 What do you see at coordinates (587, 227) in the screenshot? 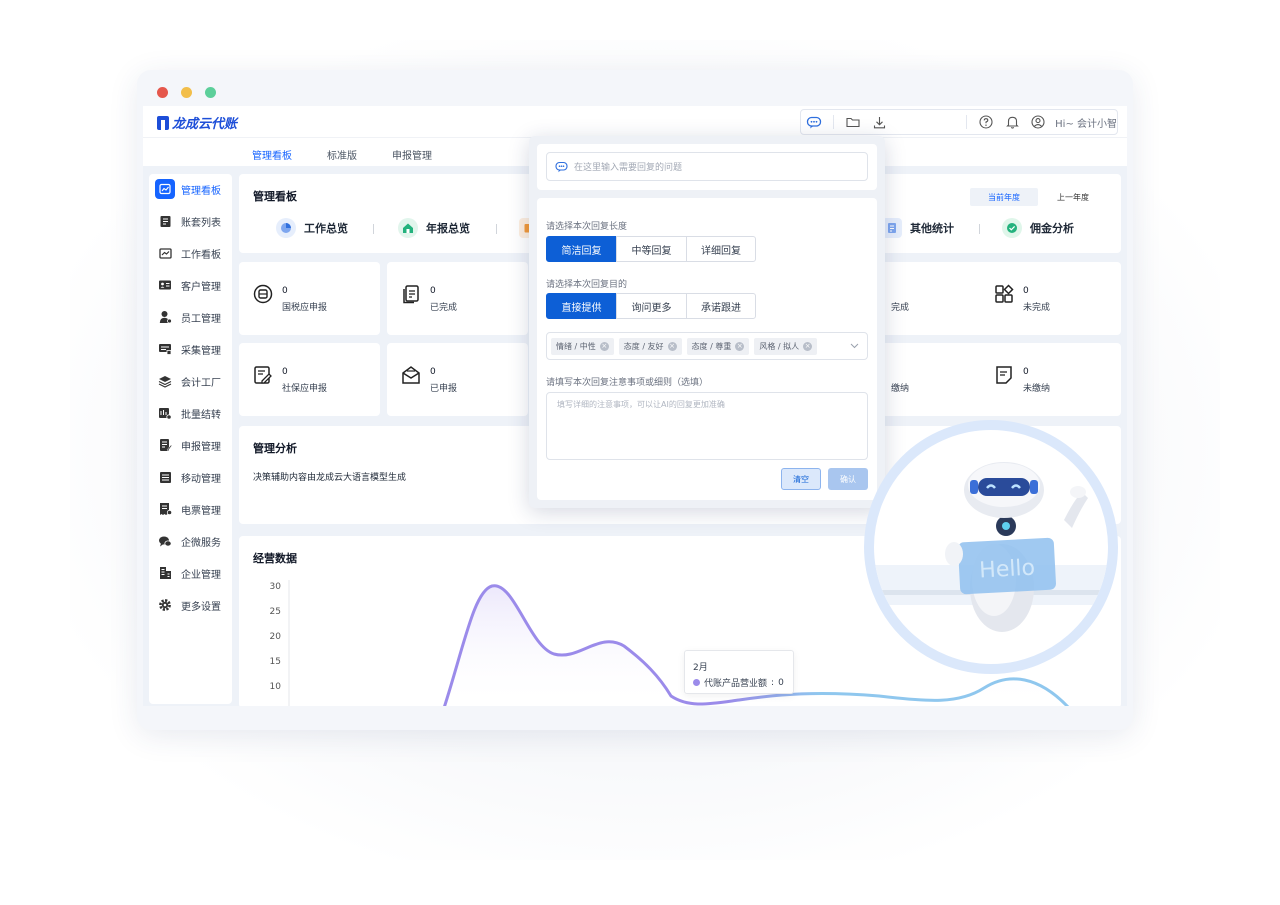
I see `length-label: 请选择本次回复长度` at bounding box center [587, 227].